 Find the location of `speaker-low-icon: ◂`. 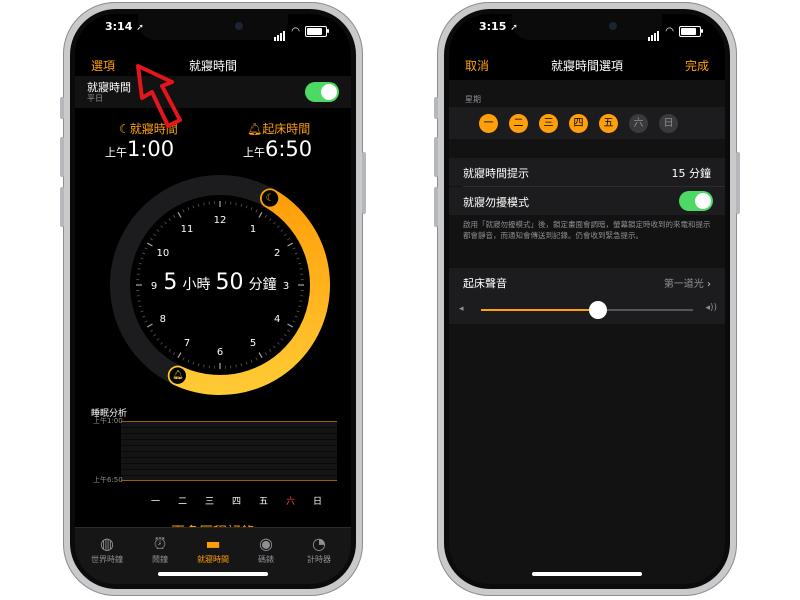

speaker-low-icon: ◂ is located at coordinates (461, 309).